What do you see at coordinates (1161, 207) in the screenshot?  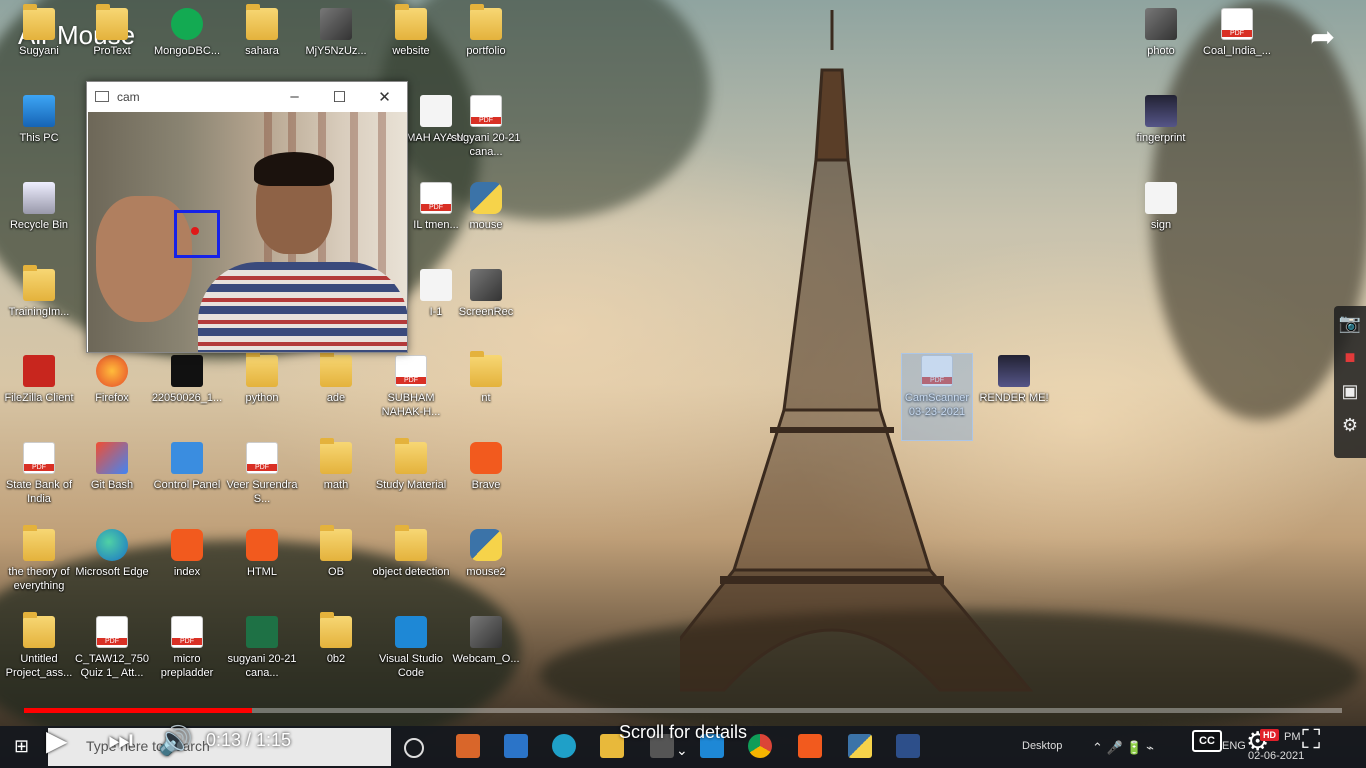 I see `desktop-icon: sign` at bounding box center [1161, 207].